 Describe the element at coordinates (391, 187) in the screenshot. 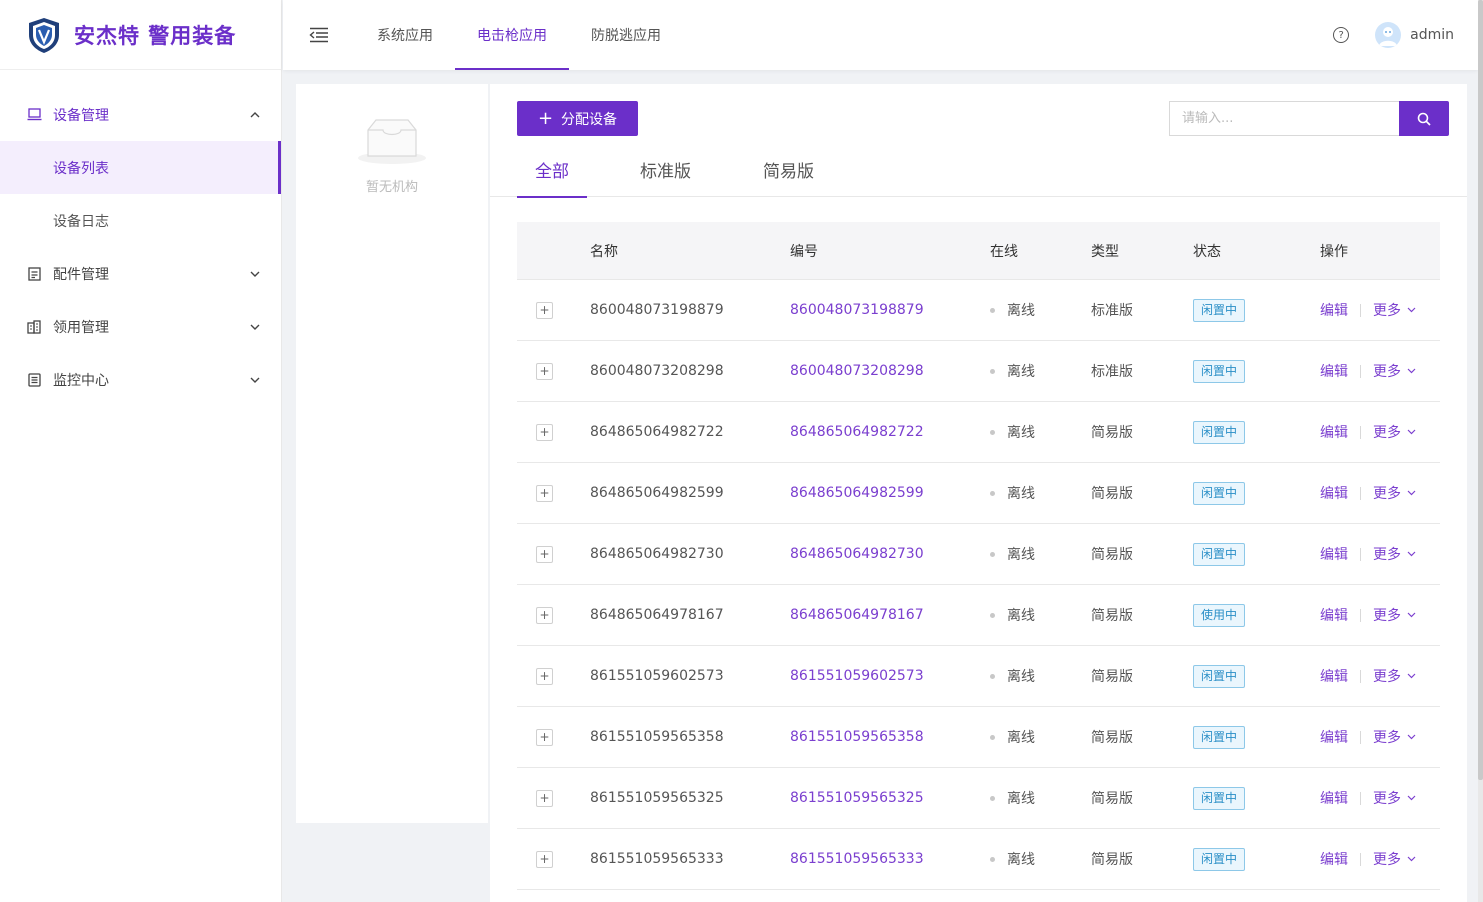

I see `empty-text: 暂无机构` at that location.